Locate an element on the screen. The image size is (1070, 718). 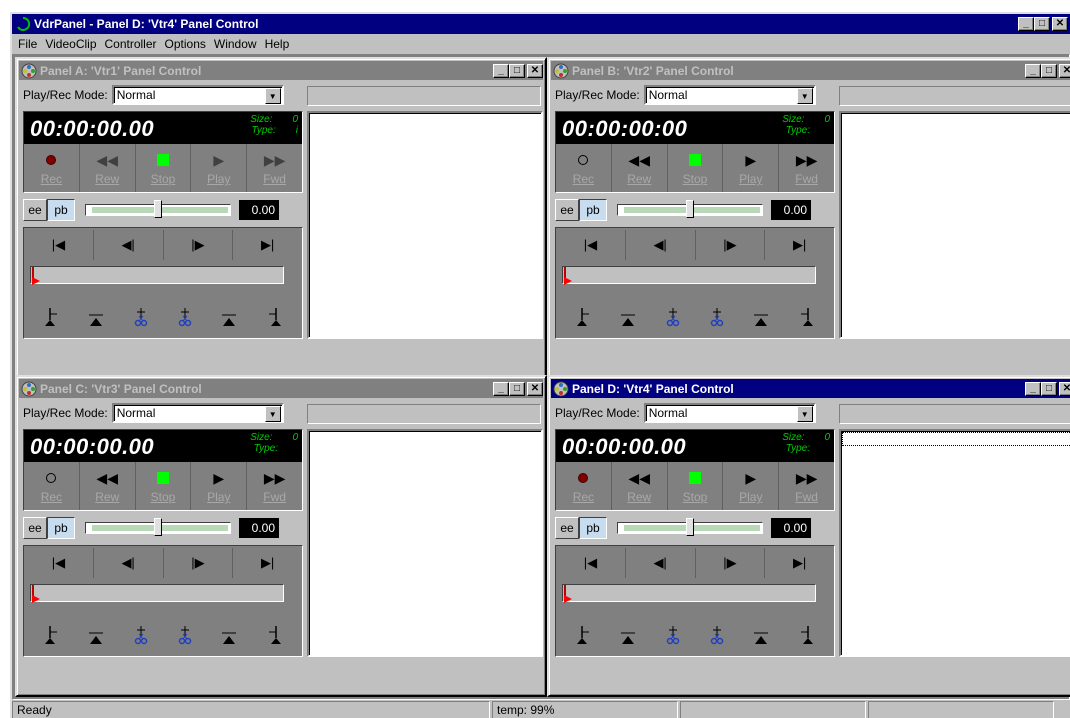
menu-controller: Controller is located at coordinates (131, 44).